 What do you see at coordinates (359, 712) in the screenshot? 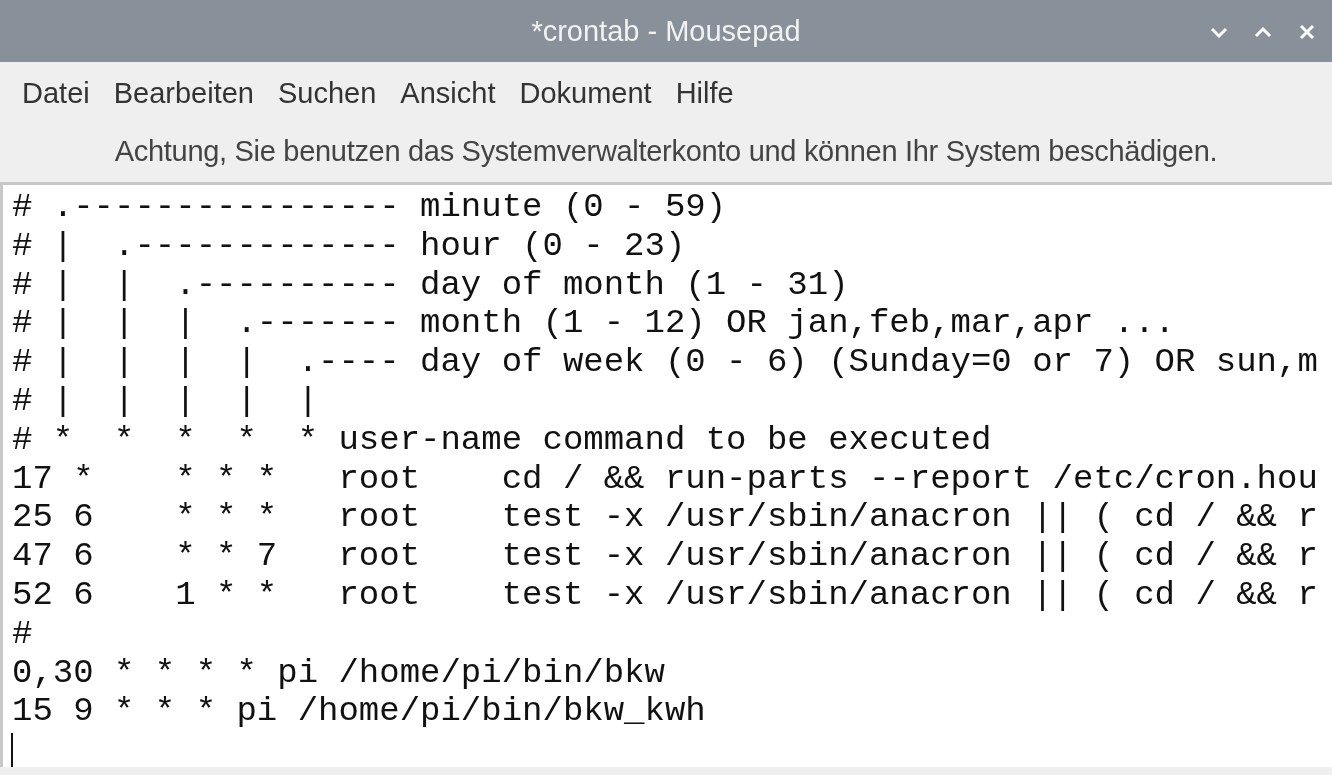
I see `code-line: 15 9 * * * pi /home/pi/bin/bkw_kwh` at bounding box center [359, 712].